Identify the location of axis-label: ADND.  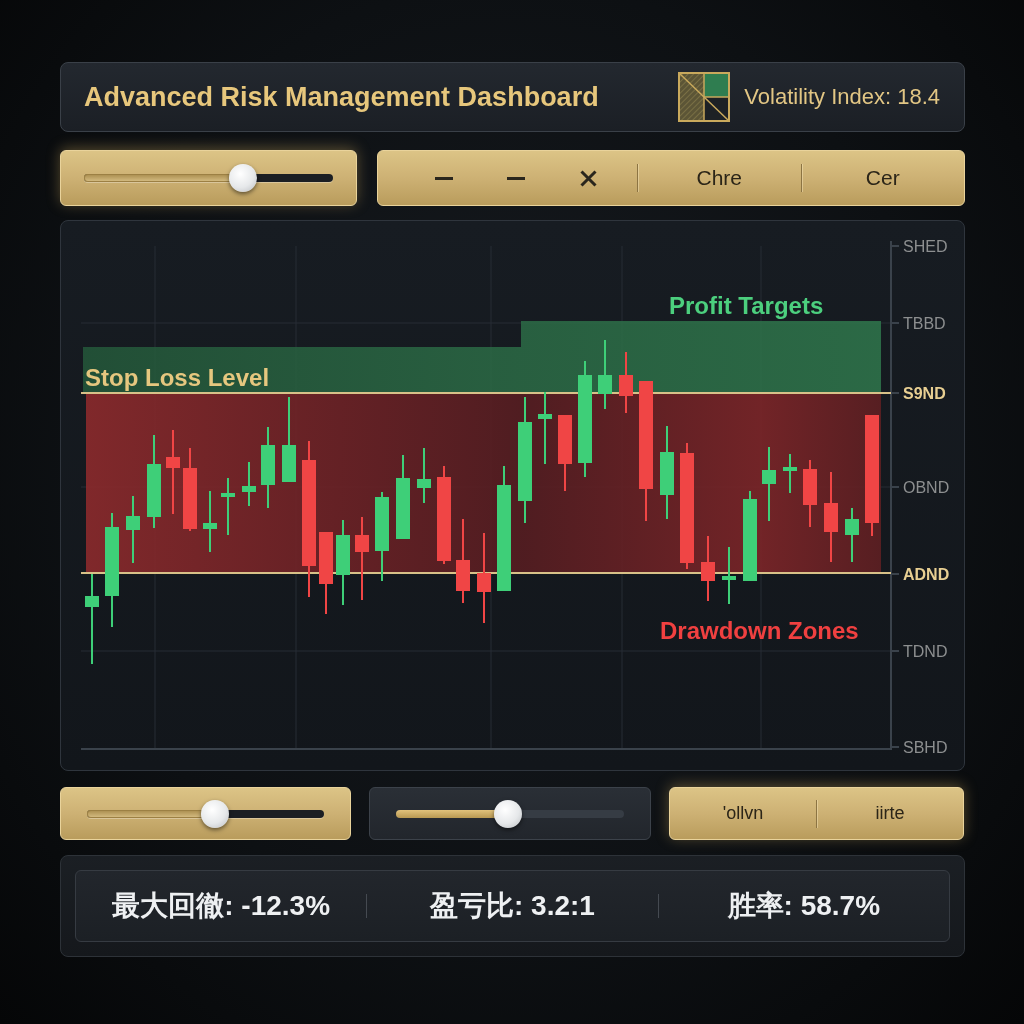
(926, 574).